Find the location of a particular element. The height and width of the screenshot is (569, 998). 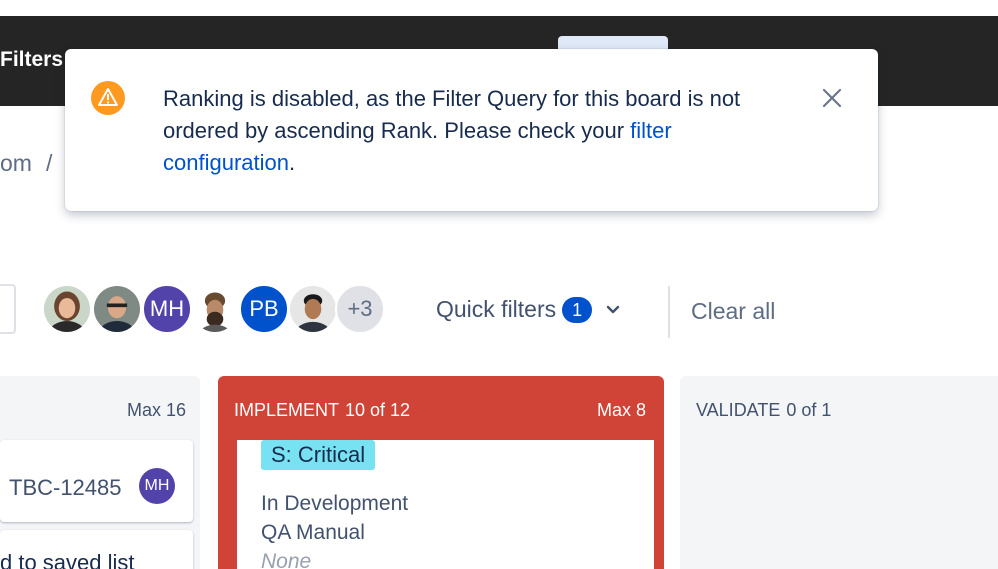

column-header: VALIDATE 0 of 1 is located at coordinates (763, 410).